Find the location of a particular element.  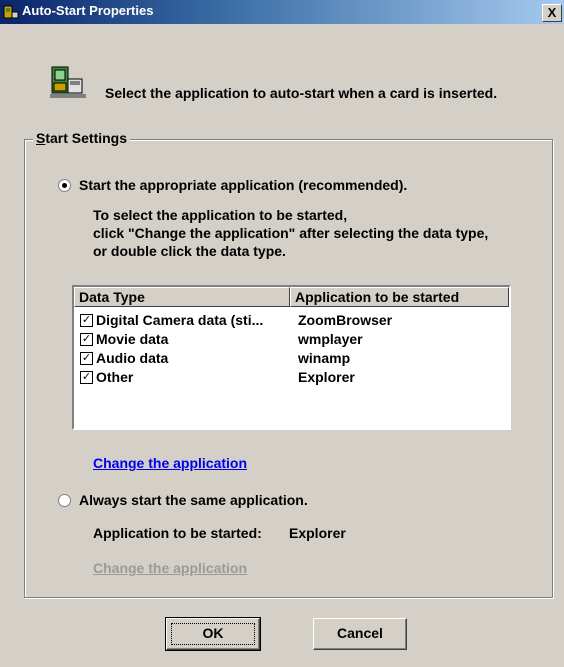

start-settings-label: Start Settings is located at coordinates (82, 138).